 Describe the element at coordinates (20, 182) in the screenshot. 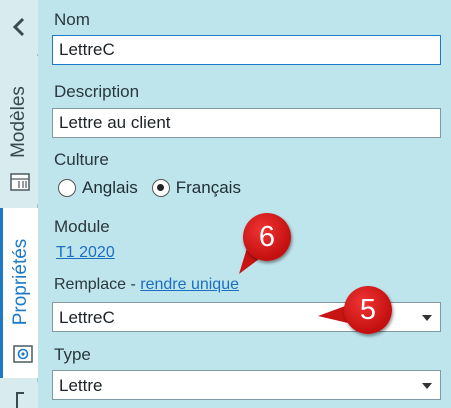

I see `template-icon` at that location.